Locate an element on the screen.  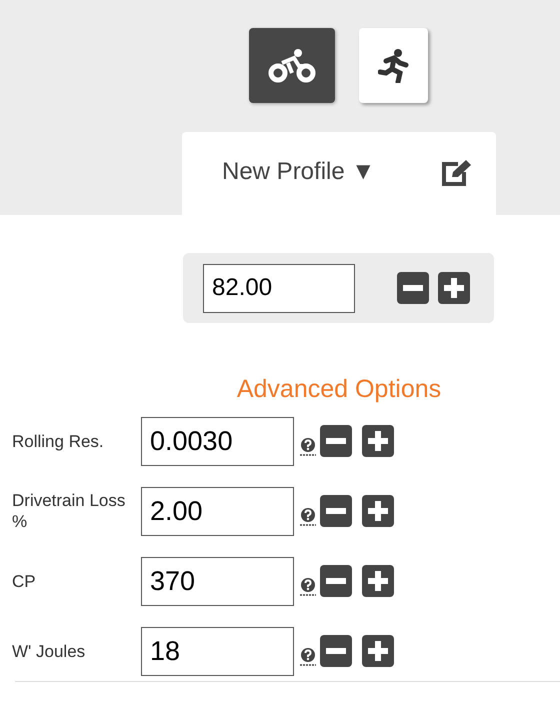
edit-icon is located at coordinates (456, 174).